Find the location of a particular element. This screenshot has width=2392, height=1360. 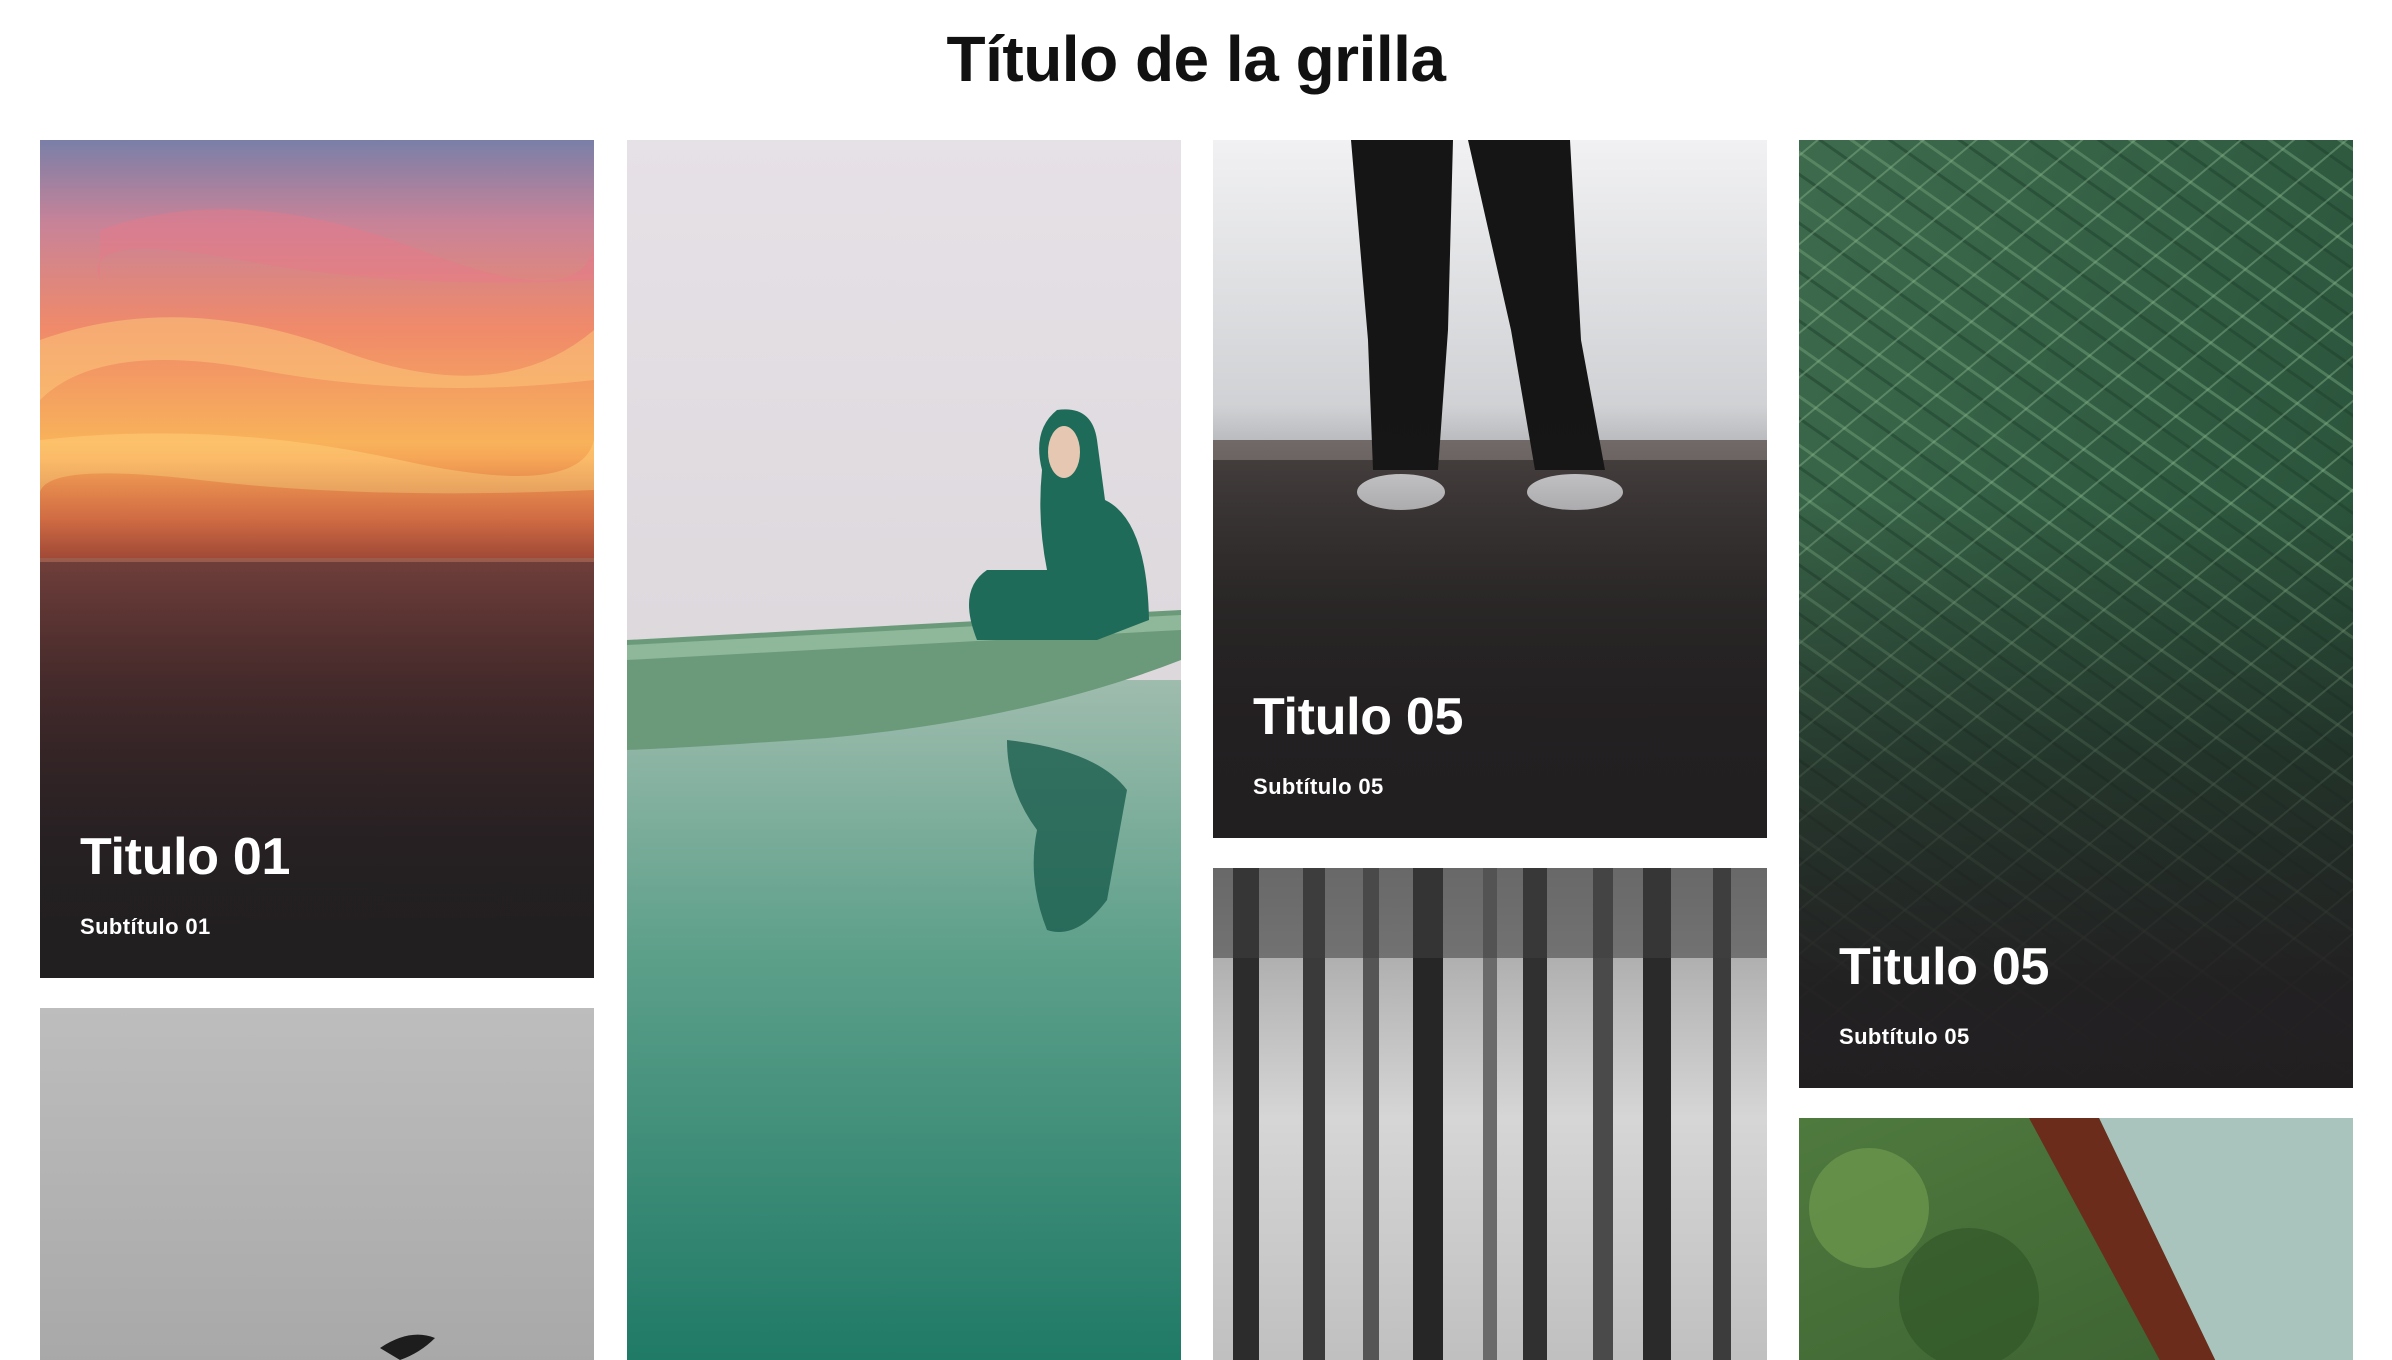

forest-image is located at coordinates (1490, 1114).